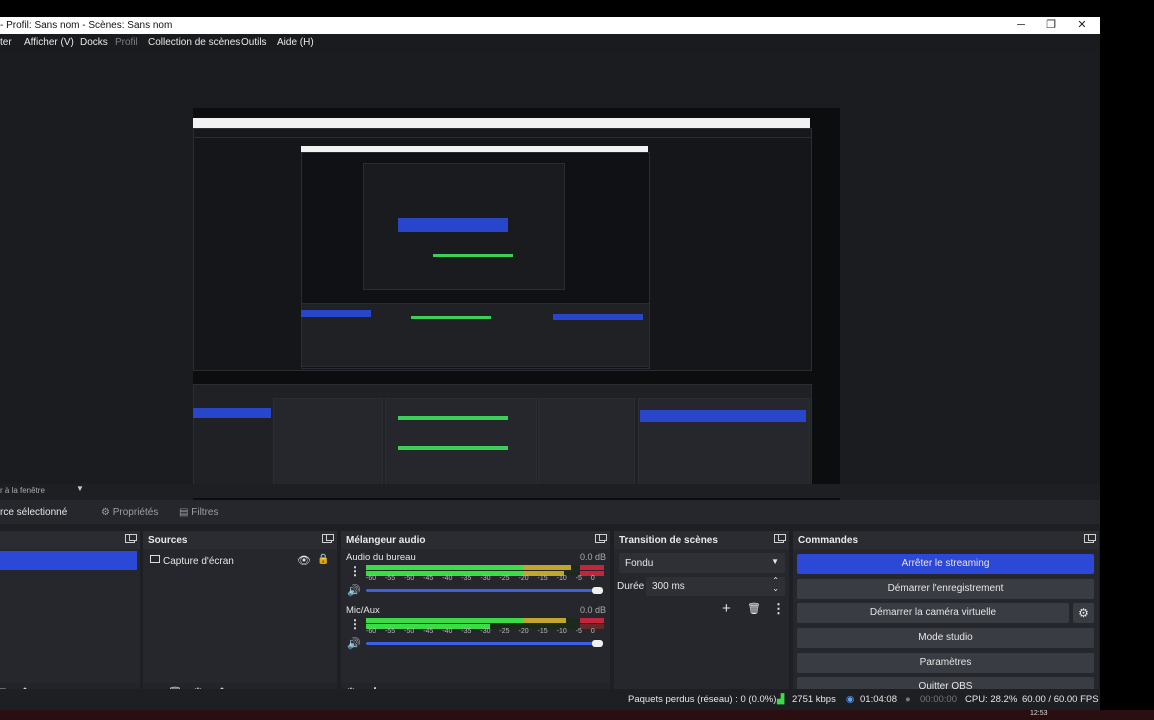 This screenshot has height=720, width=1154. Describe the element at coordinates (544, 620) in the screenshot. I see `meter-yellow-segment` at that location.